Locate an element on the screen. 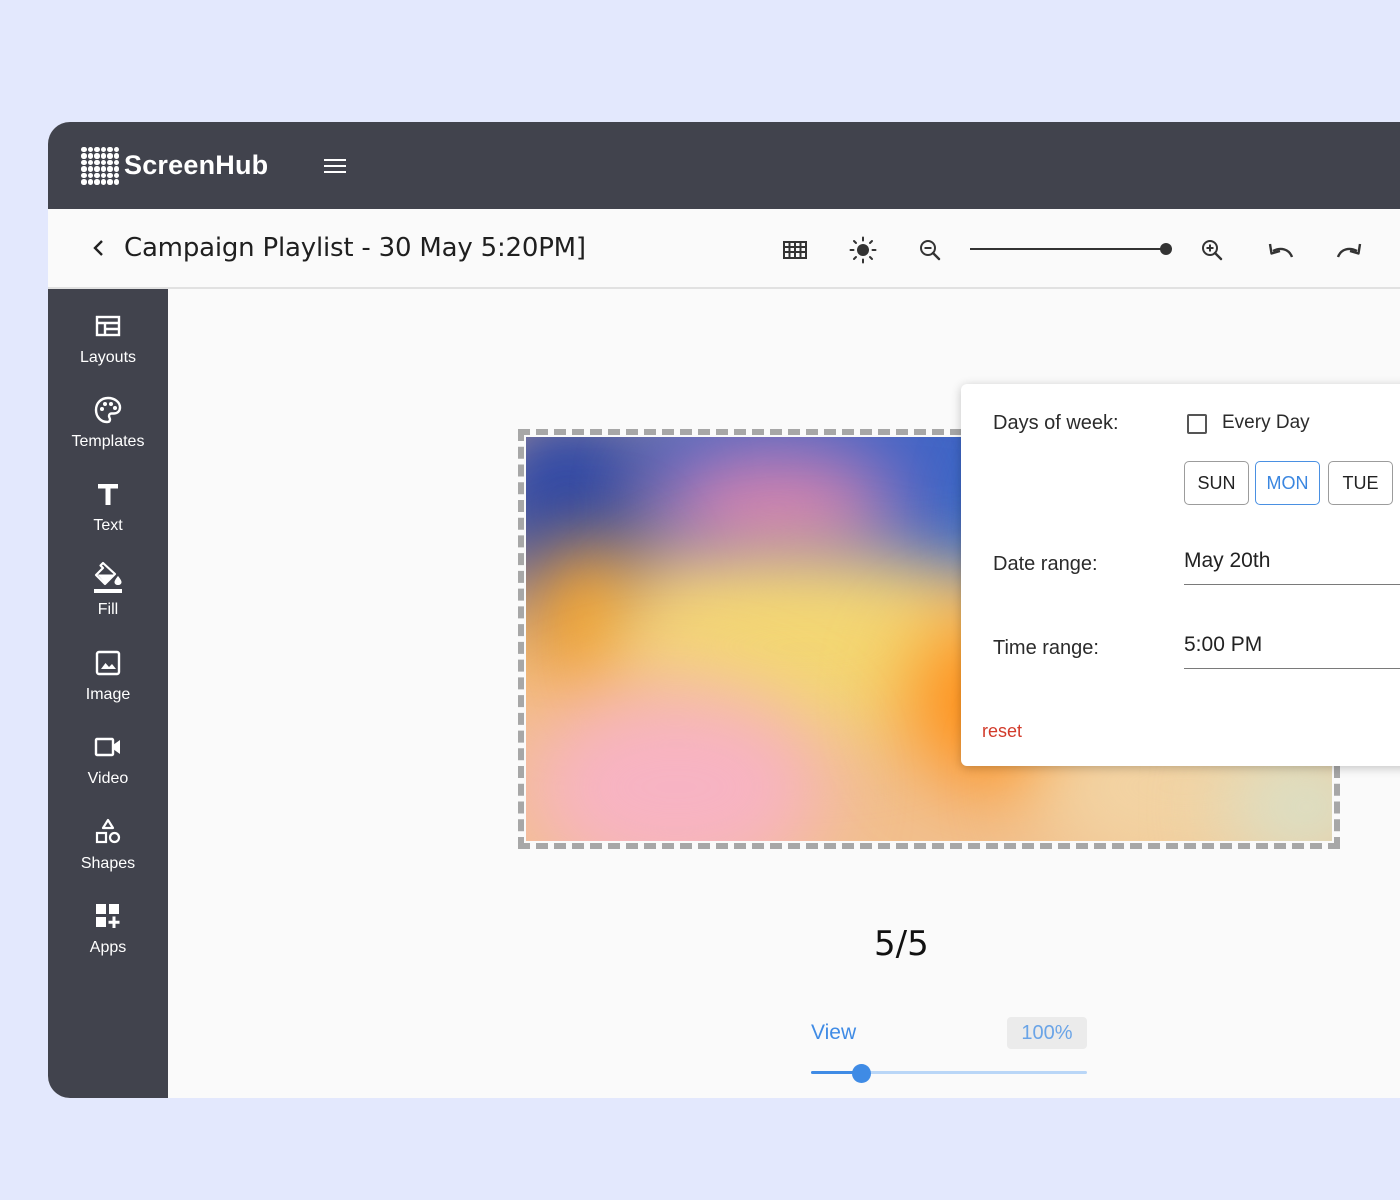 This screenshot has width=1400, height=1200. sidebar-item-fill: Fill is located at coordinates (108, 595).